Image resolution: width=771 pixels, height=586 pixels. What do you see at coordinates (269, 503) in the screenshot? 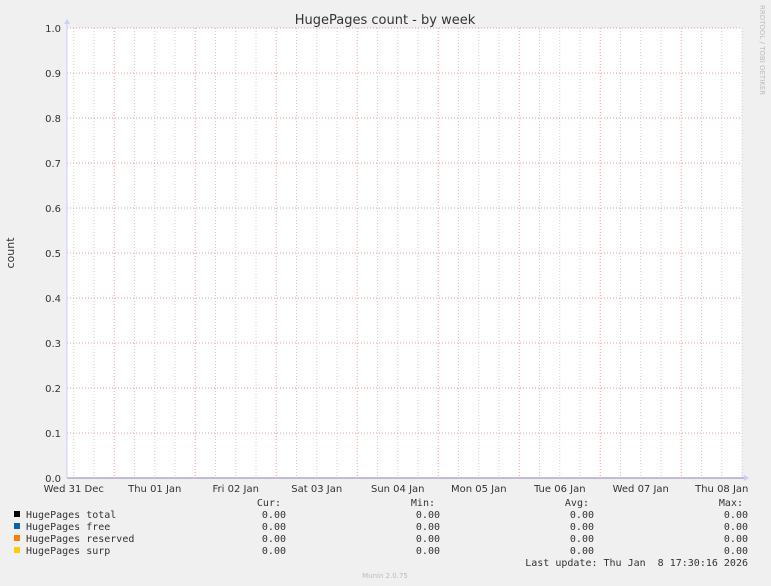
I see `legend-header-cur: Cur:` at bounding box center [269, 503].